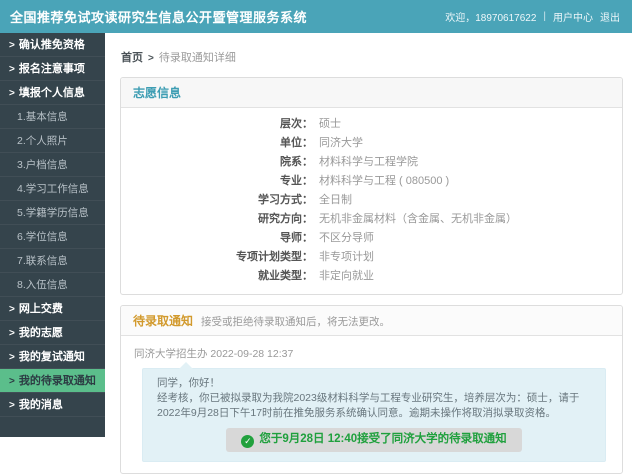  I want to click on field-label: 层次：, so click(296, 124).